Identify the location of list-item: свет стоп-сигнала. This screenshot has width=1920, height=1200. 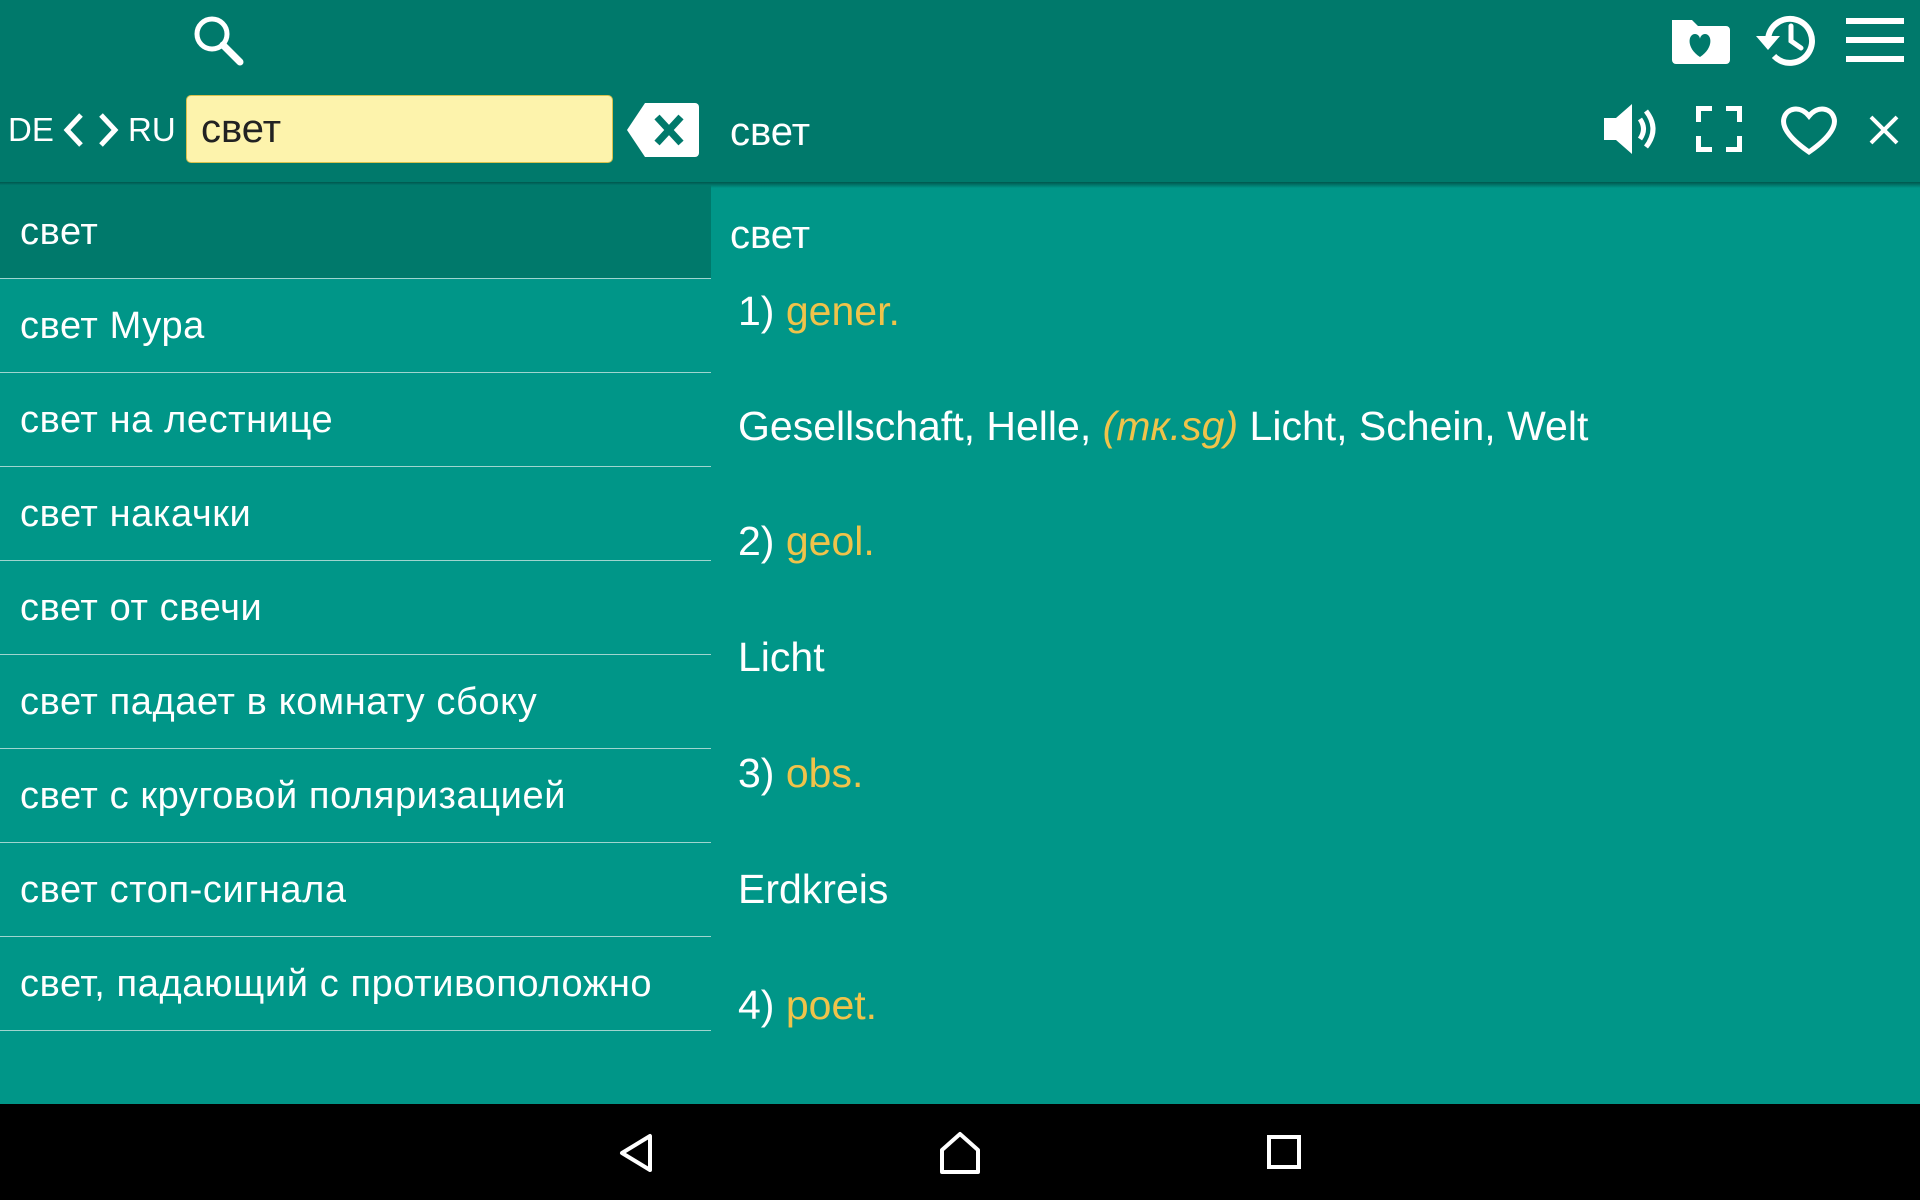
(355, 890).